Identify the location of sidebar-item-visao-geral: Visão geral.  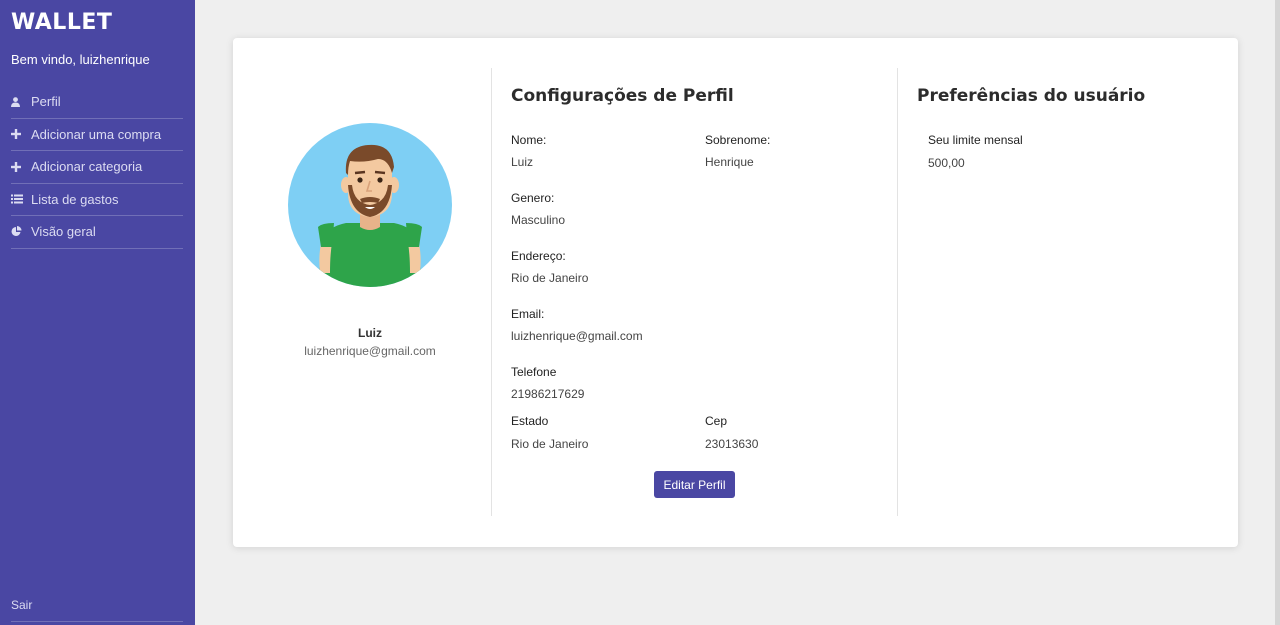
(97, 232).